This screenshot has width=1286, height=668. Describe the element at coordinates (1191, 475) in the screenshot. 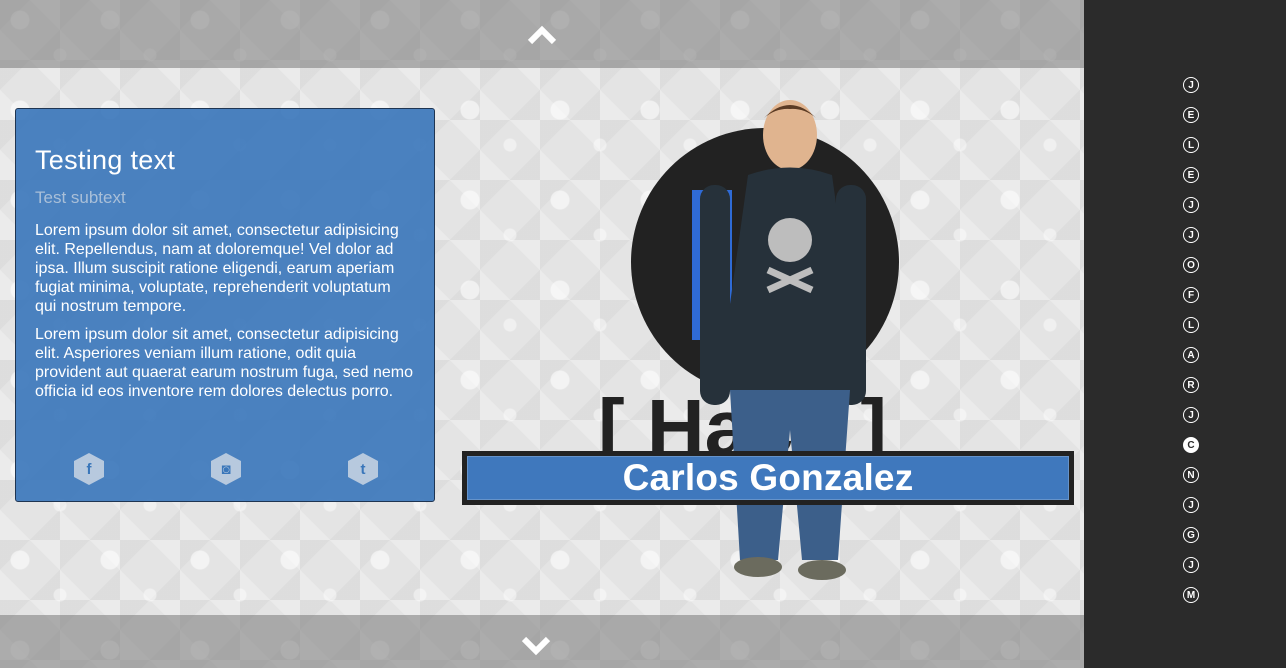

I see `nav-item: N` at that location.